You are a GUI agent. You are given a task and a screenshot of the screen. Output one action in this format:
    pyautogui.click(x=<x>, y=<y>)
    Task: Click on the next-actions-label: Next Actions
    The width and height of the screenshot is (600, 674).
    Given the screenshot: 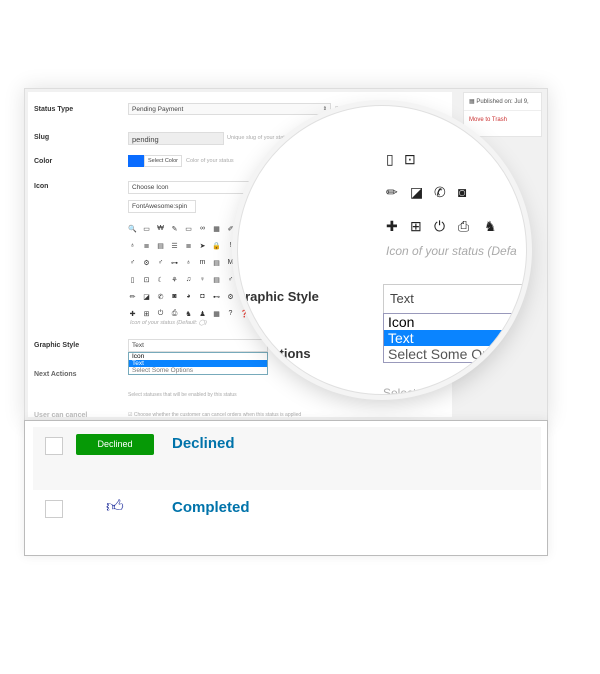 What is the action you would take?
    pyautogui.click(x=55, y=374)
    